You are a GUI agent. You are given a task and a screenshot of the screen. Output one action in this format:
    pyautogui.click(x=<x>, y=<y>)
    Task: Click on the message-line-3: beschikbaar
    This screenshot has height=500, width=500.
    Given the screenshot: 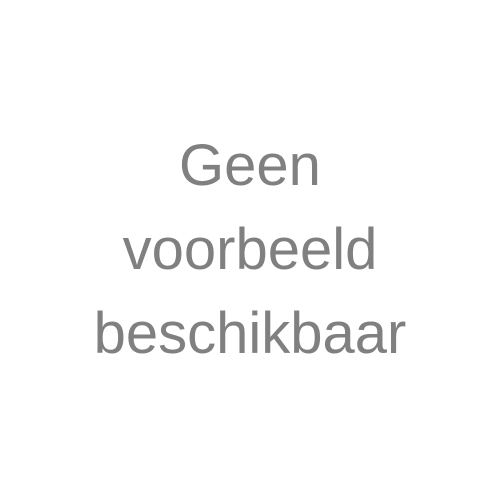 What is the action you would take?
    pyautogui.click(x=250, y=333)
    